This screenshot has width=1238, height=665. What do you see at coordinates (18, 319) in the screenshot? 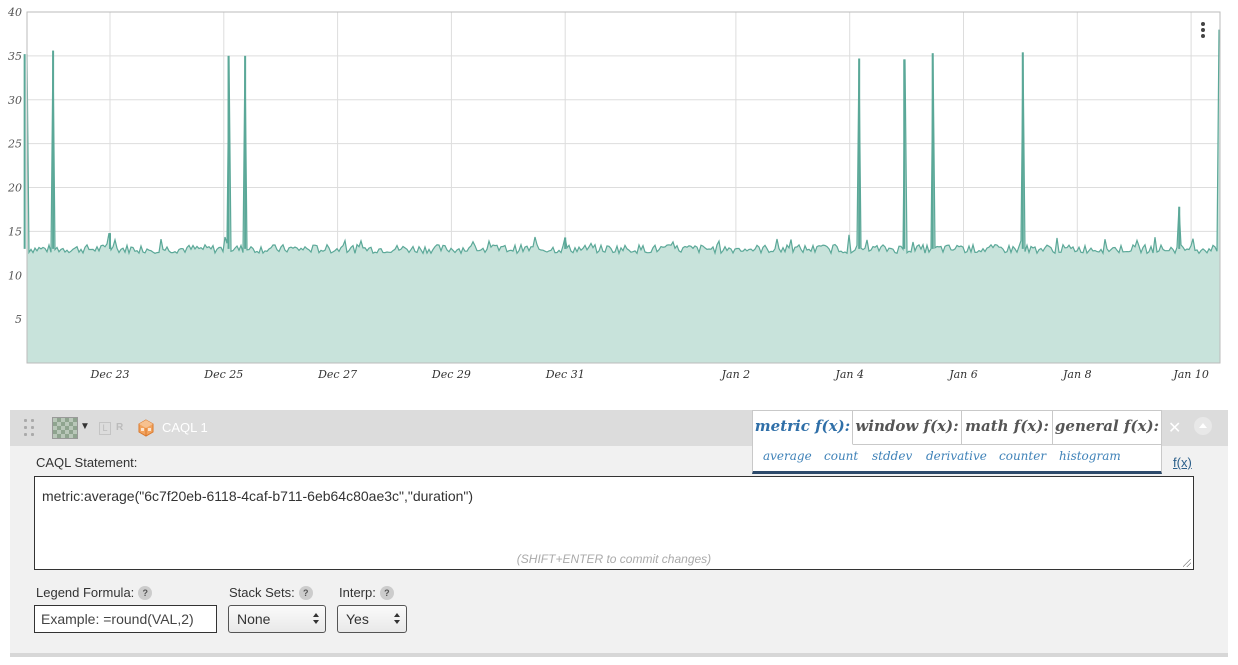
I see `y-tick-label: 5` at bounding box center [18, 319].